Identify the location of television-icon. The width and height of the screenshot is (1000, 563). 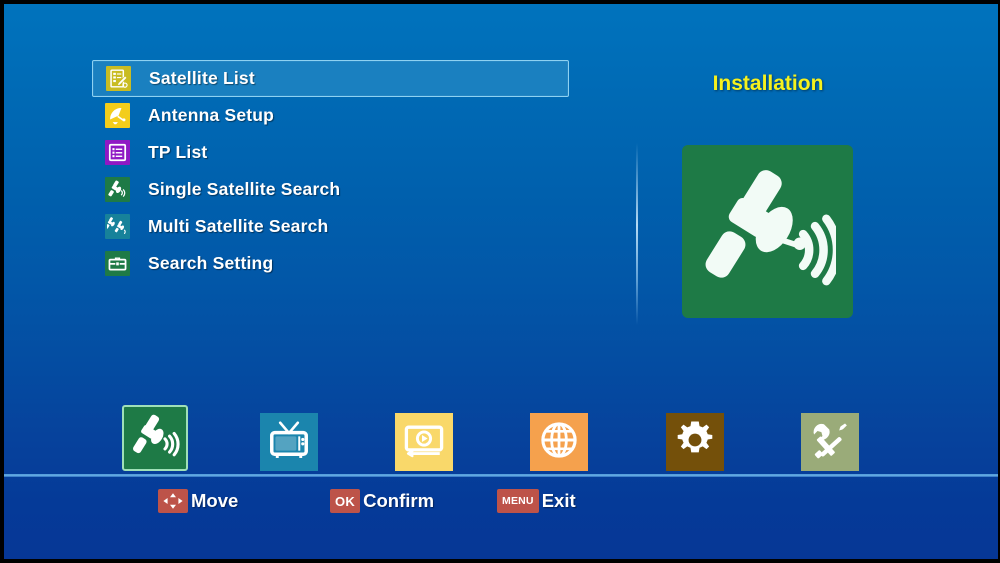
(289, 442).